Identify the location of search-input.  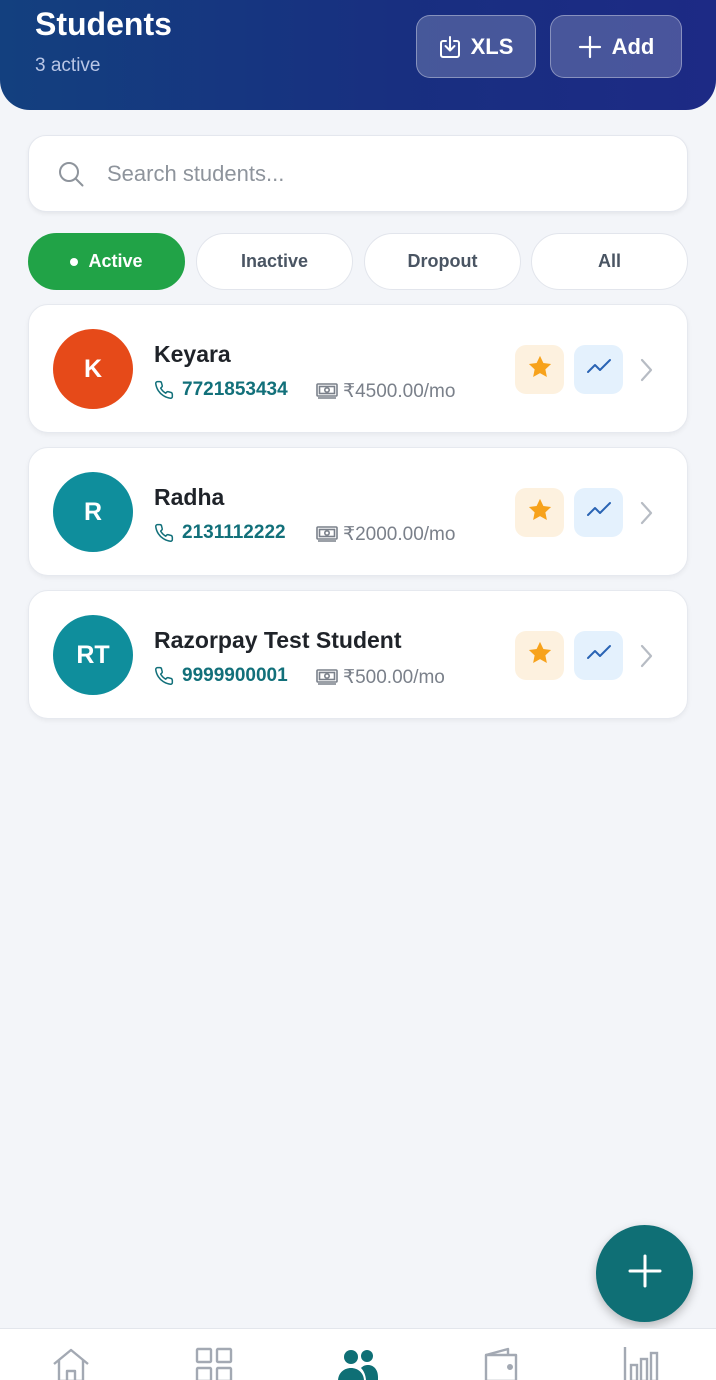
(387, 174).